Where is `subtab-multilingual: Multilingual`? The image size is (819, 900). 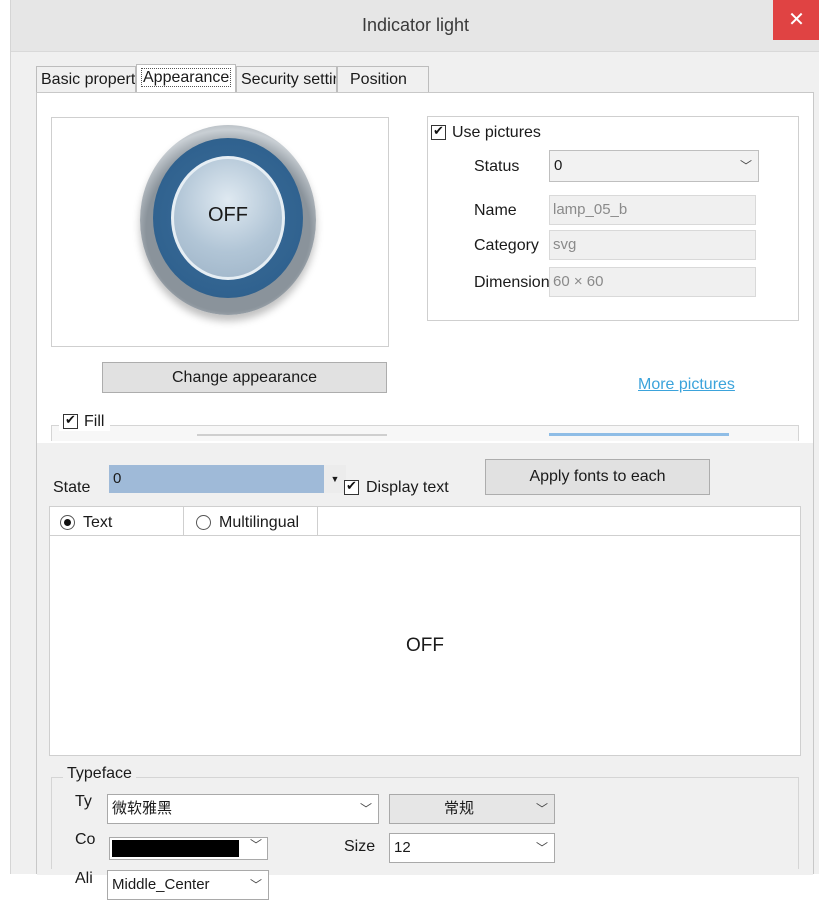
subtab-multilingual: Multilingual is located at coordinates (251, 521).